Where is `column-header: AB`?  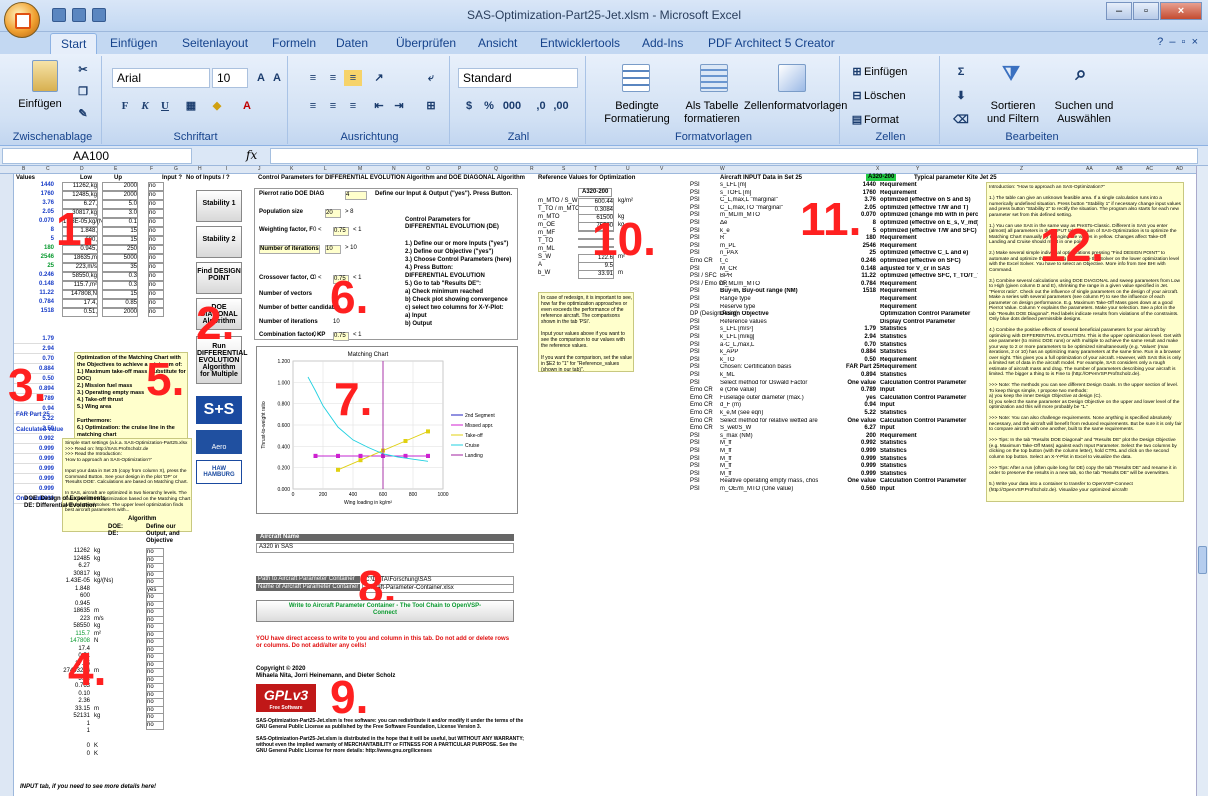 column-header: AB is located at coordinates (1119, 169).